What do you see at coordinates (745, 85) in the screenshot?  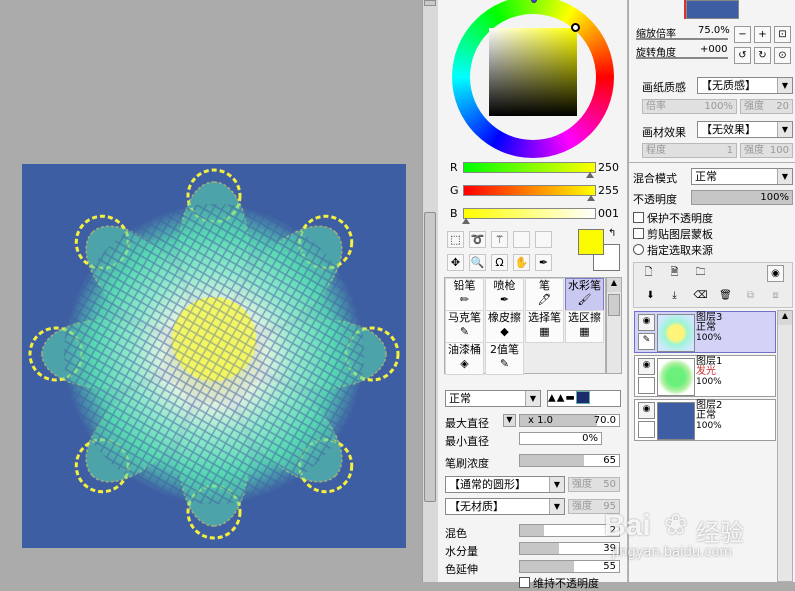 I see `paper-quality-select: 【无质感】 ▼` at bounding box center [745, 85].